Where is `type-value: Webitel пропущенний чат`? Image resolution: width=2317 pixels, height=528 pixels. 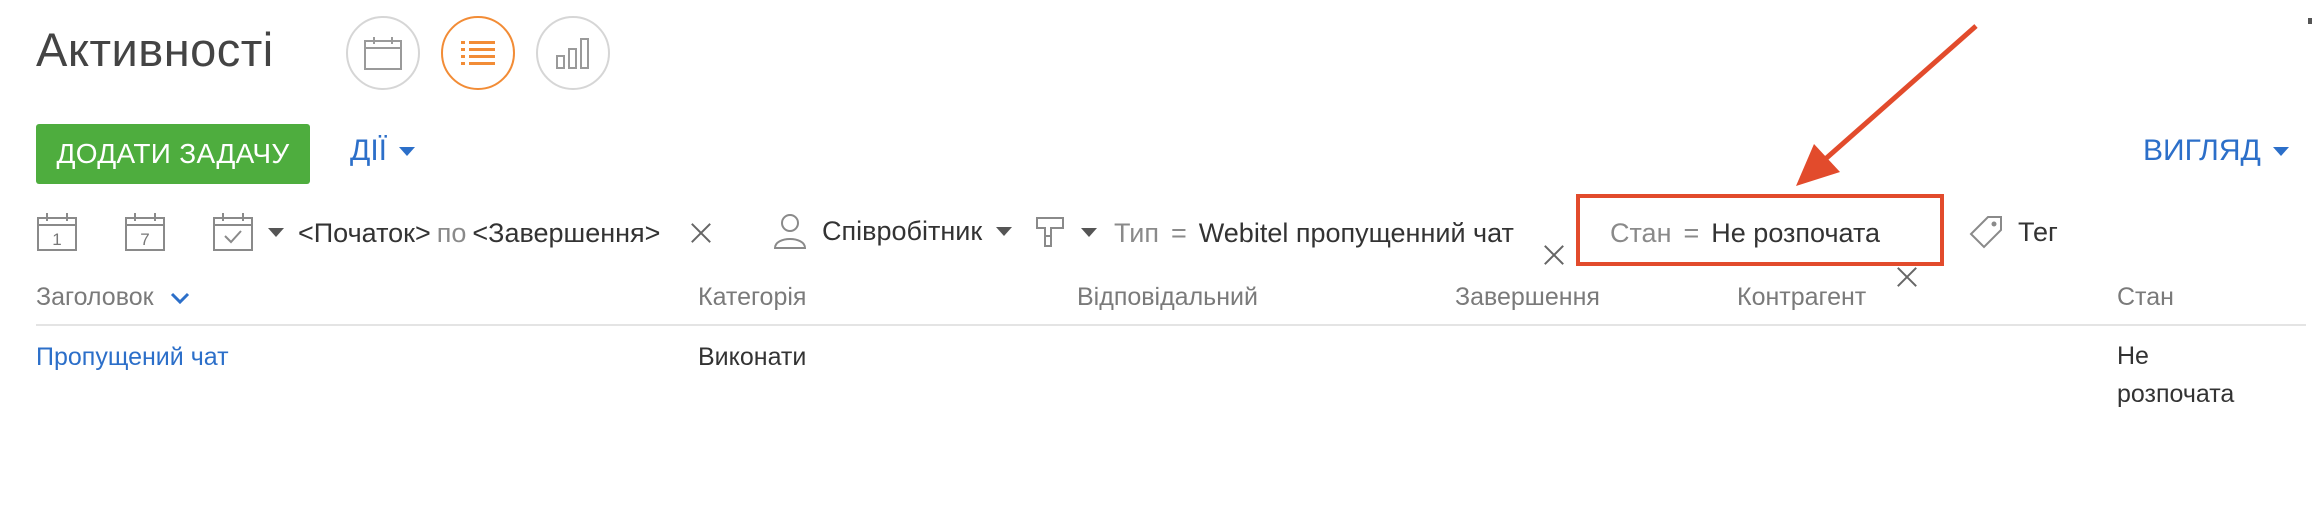 type-value: Webitel пропущенний чат is located at coordinates (1356, 233).